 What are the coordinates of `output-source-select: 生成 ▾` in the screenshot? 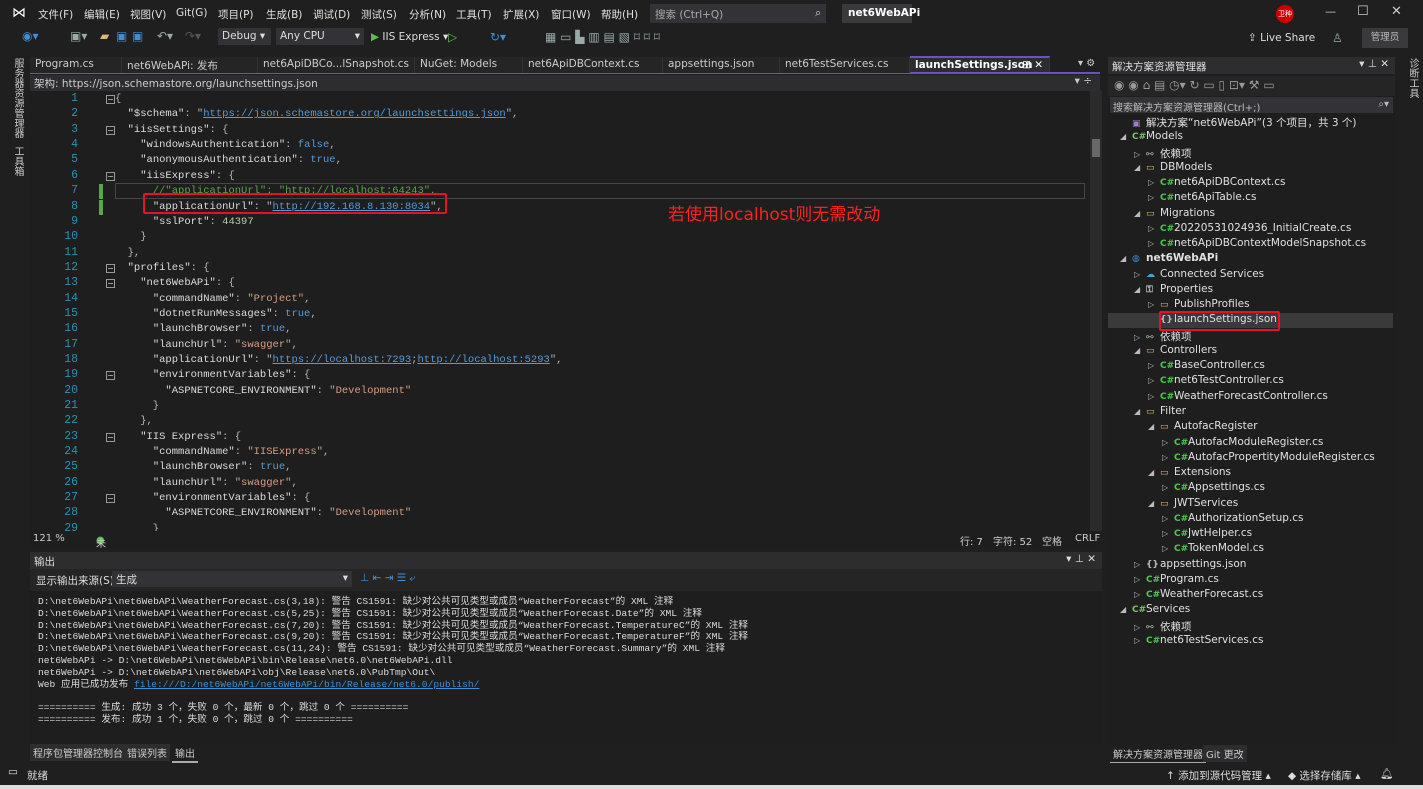 It's located at (232, 579).